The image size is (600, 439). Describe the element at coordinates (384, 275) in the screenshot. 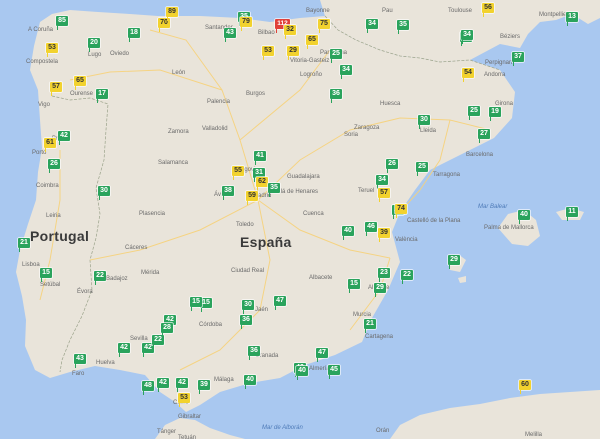

I see `air-quality-marker: 23` at that location.